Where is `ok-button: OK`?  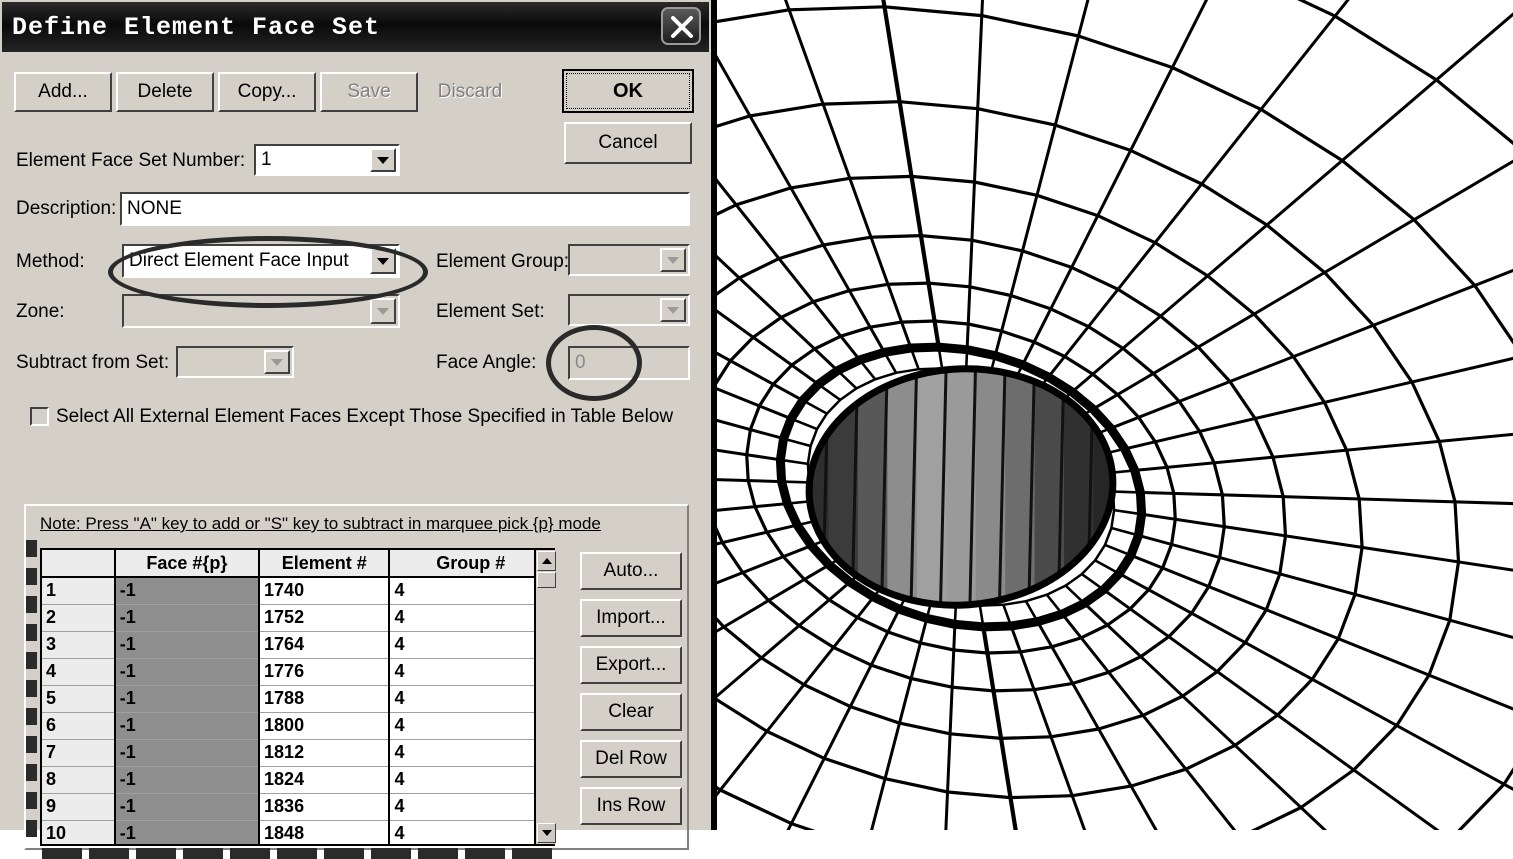 ok-button: OK is located at coordinates (628, 91).